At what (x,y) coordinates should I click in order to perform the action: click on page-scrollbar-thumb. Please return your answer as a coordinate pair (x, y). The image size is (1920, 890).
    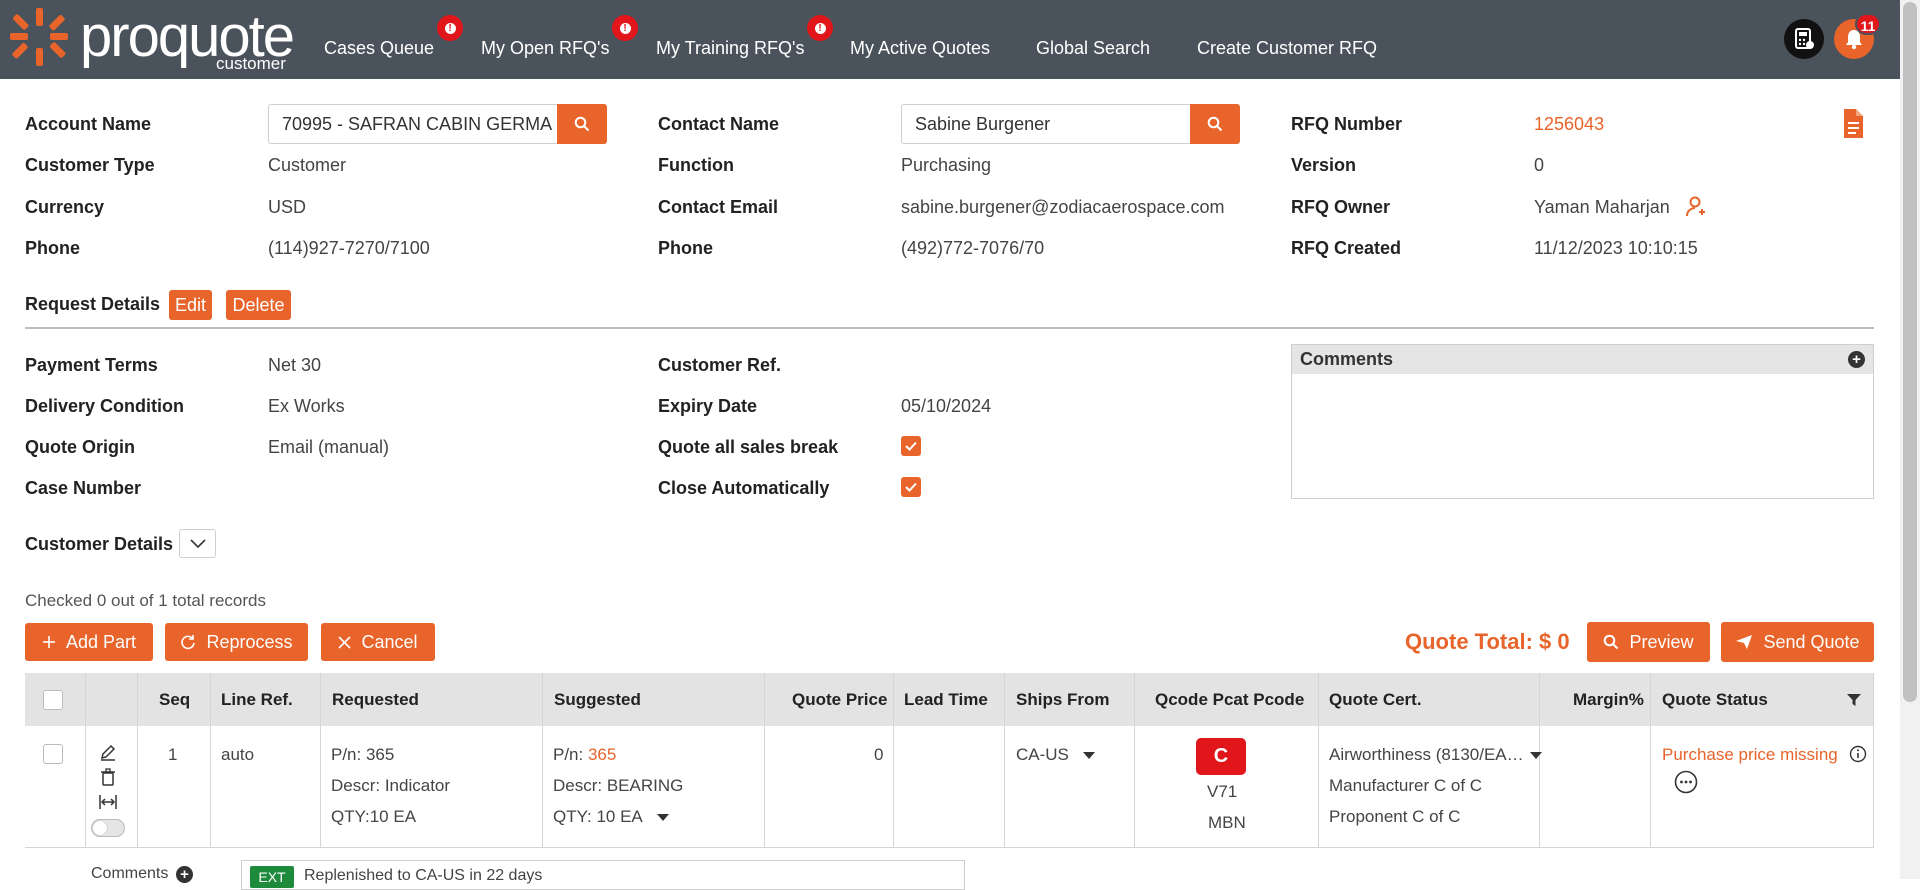
    Looking at the image, I should click on (1910, 352).